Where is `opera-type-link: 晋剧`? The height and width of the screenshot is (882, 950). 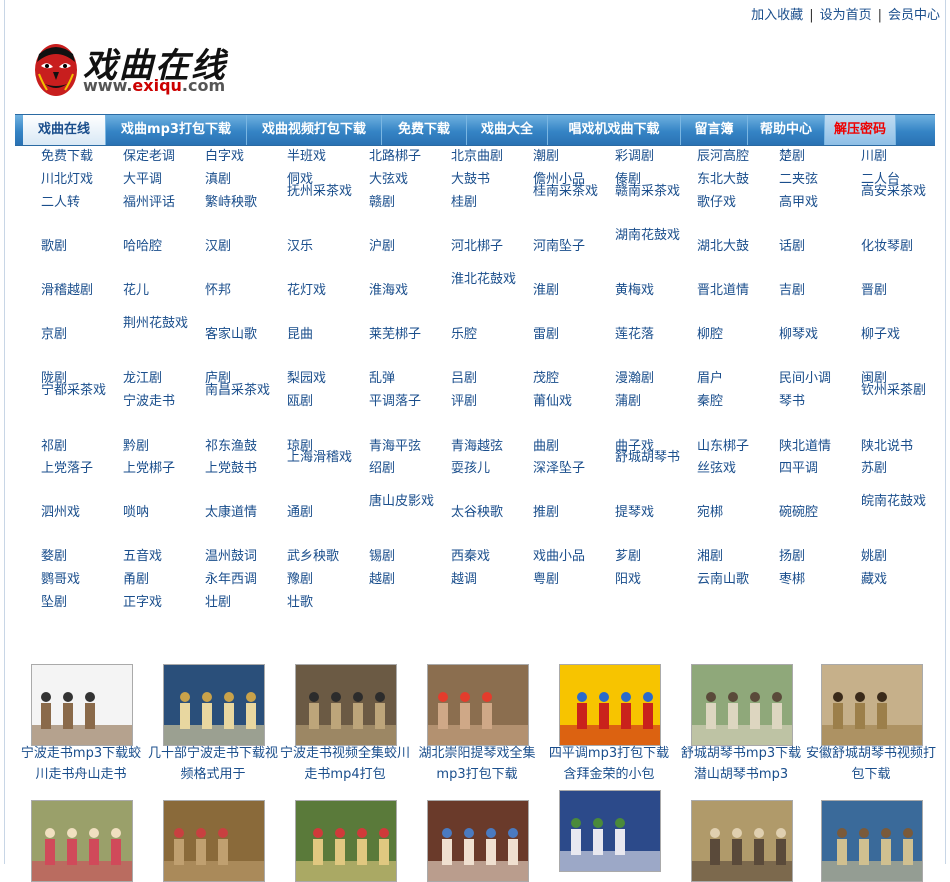
opera-type-link: 晋剧 is located at coordinates (886, 290).